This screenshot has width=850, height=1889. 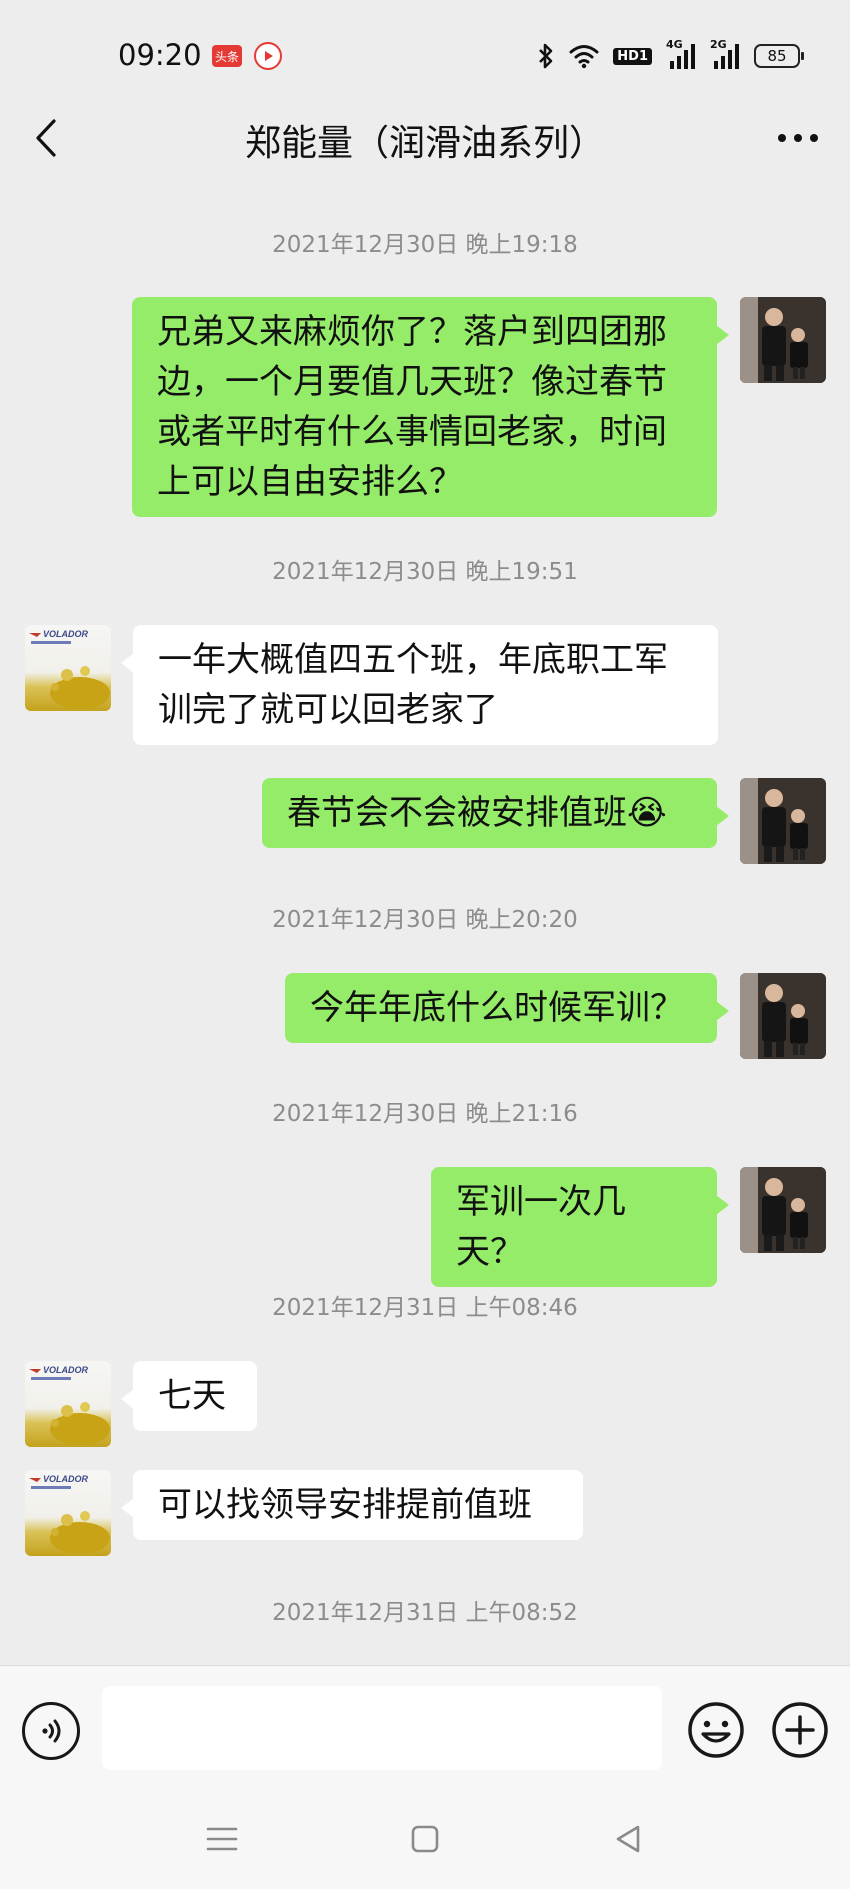 I want to click on status-bar: 09:20 头条 HD1 4G 2G 85, so click(x=425, y=56).